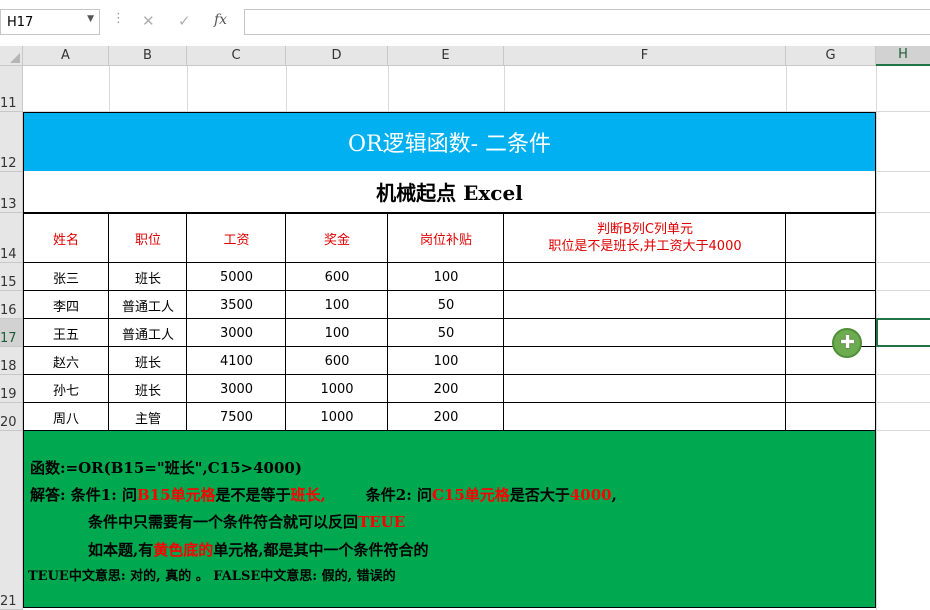 The image size is (930, 610). I want to click on row-number: 12, so click(8, 163).